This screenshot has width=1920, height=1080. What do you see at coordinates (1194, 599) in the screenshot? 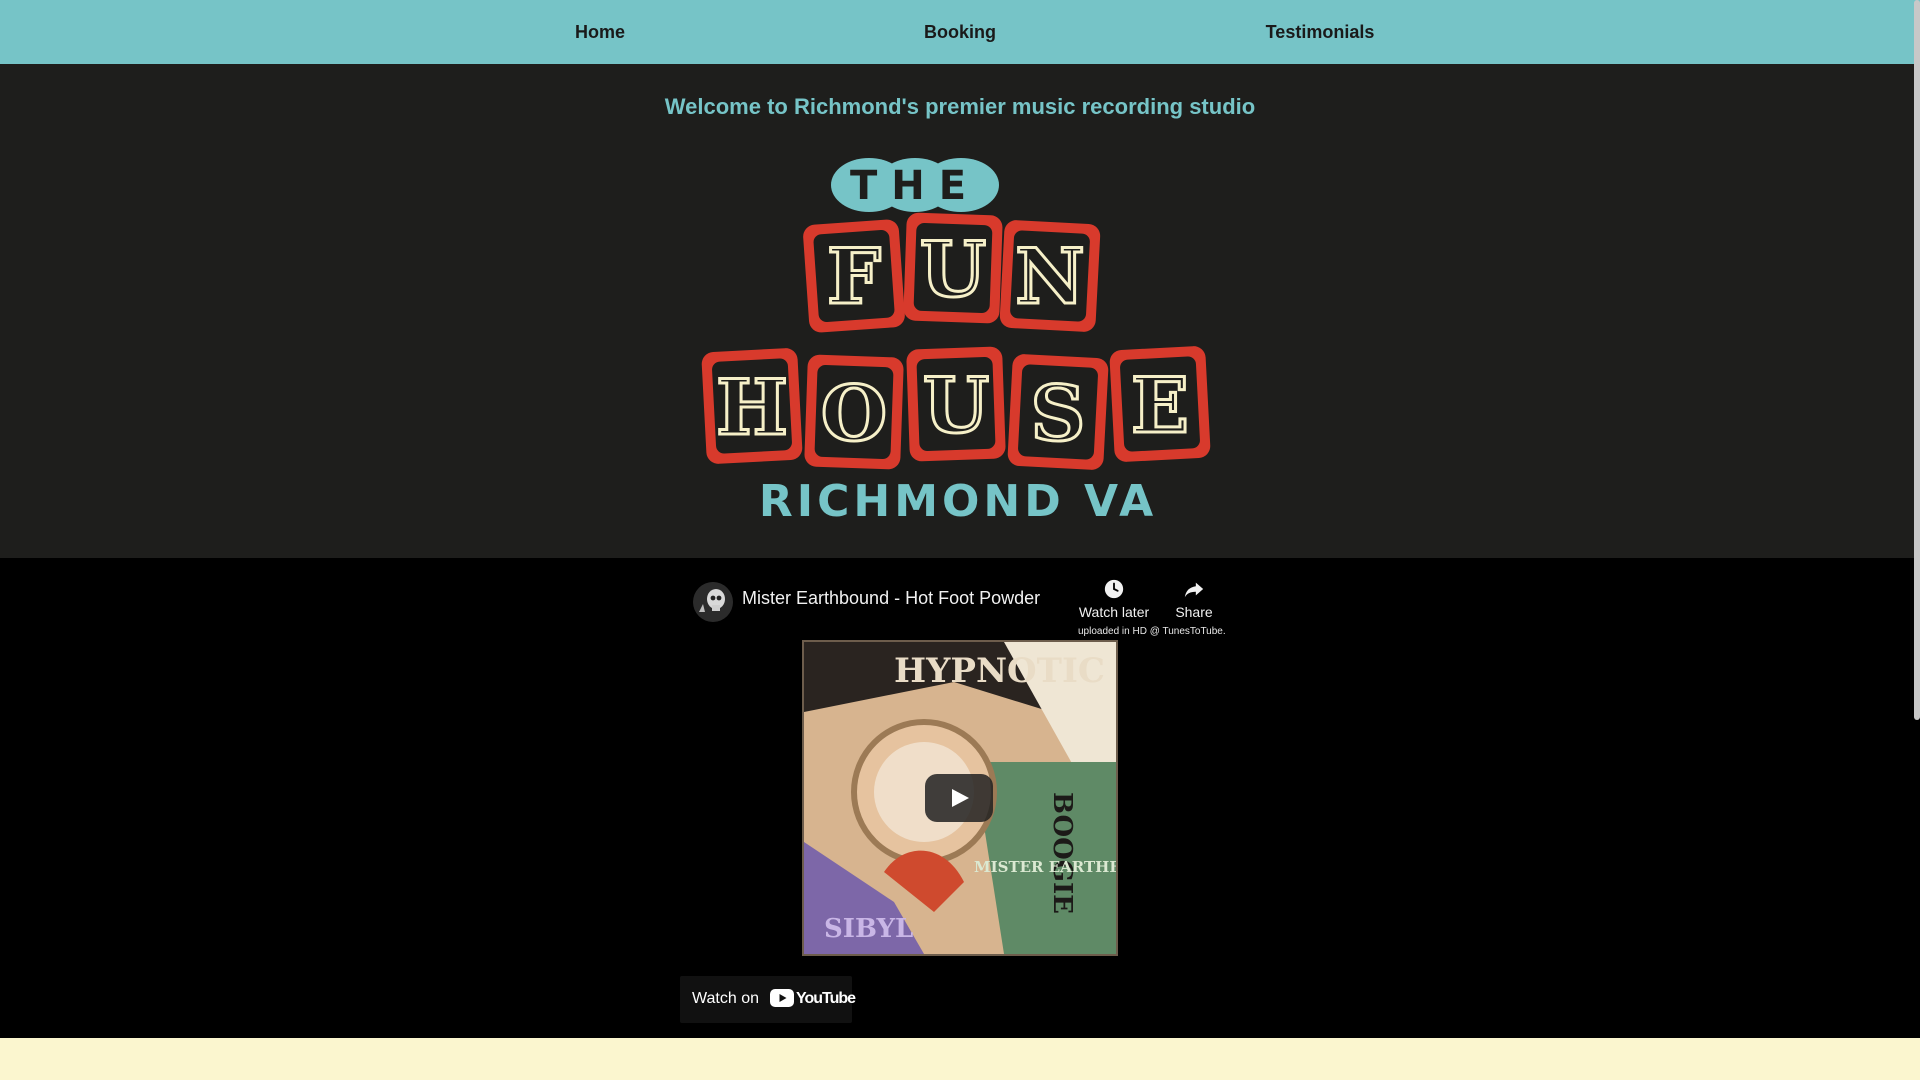
I see `share-button: Share` at bounding box center [1194, 599].